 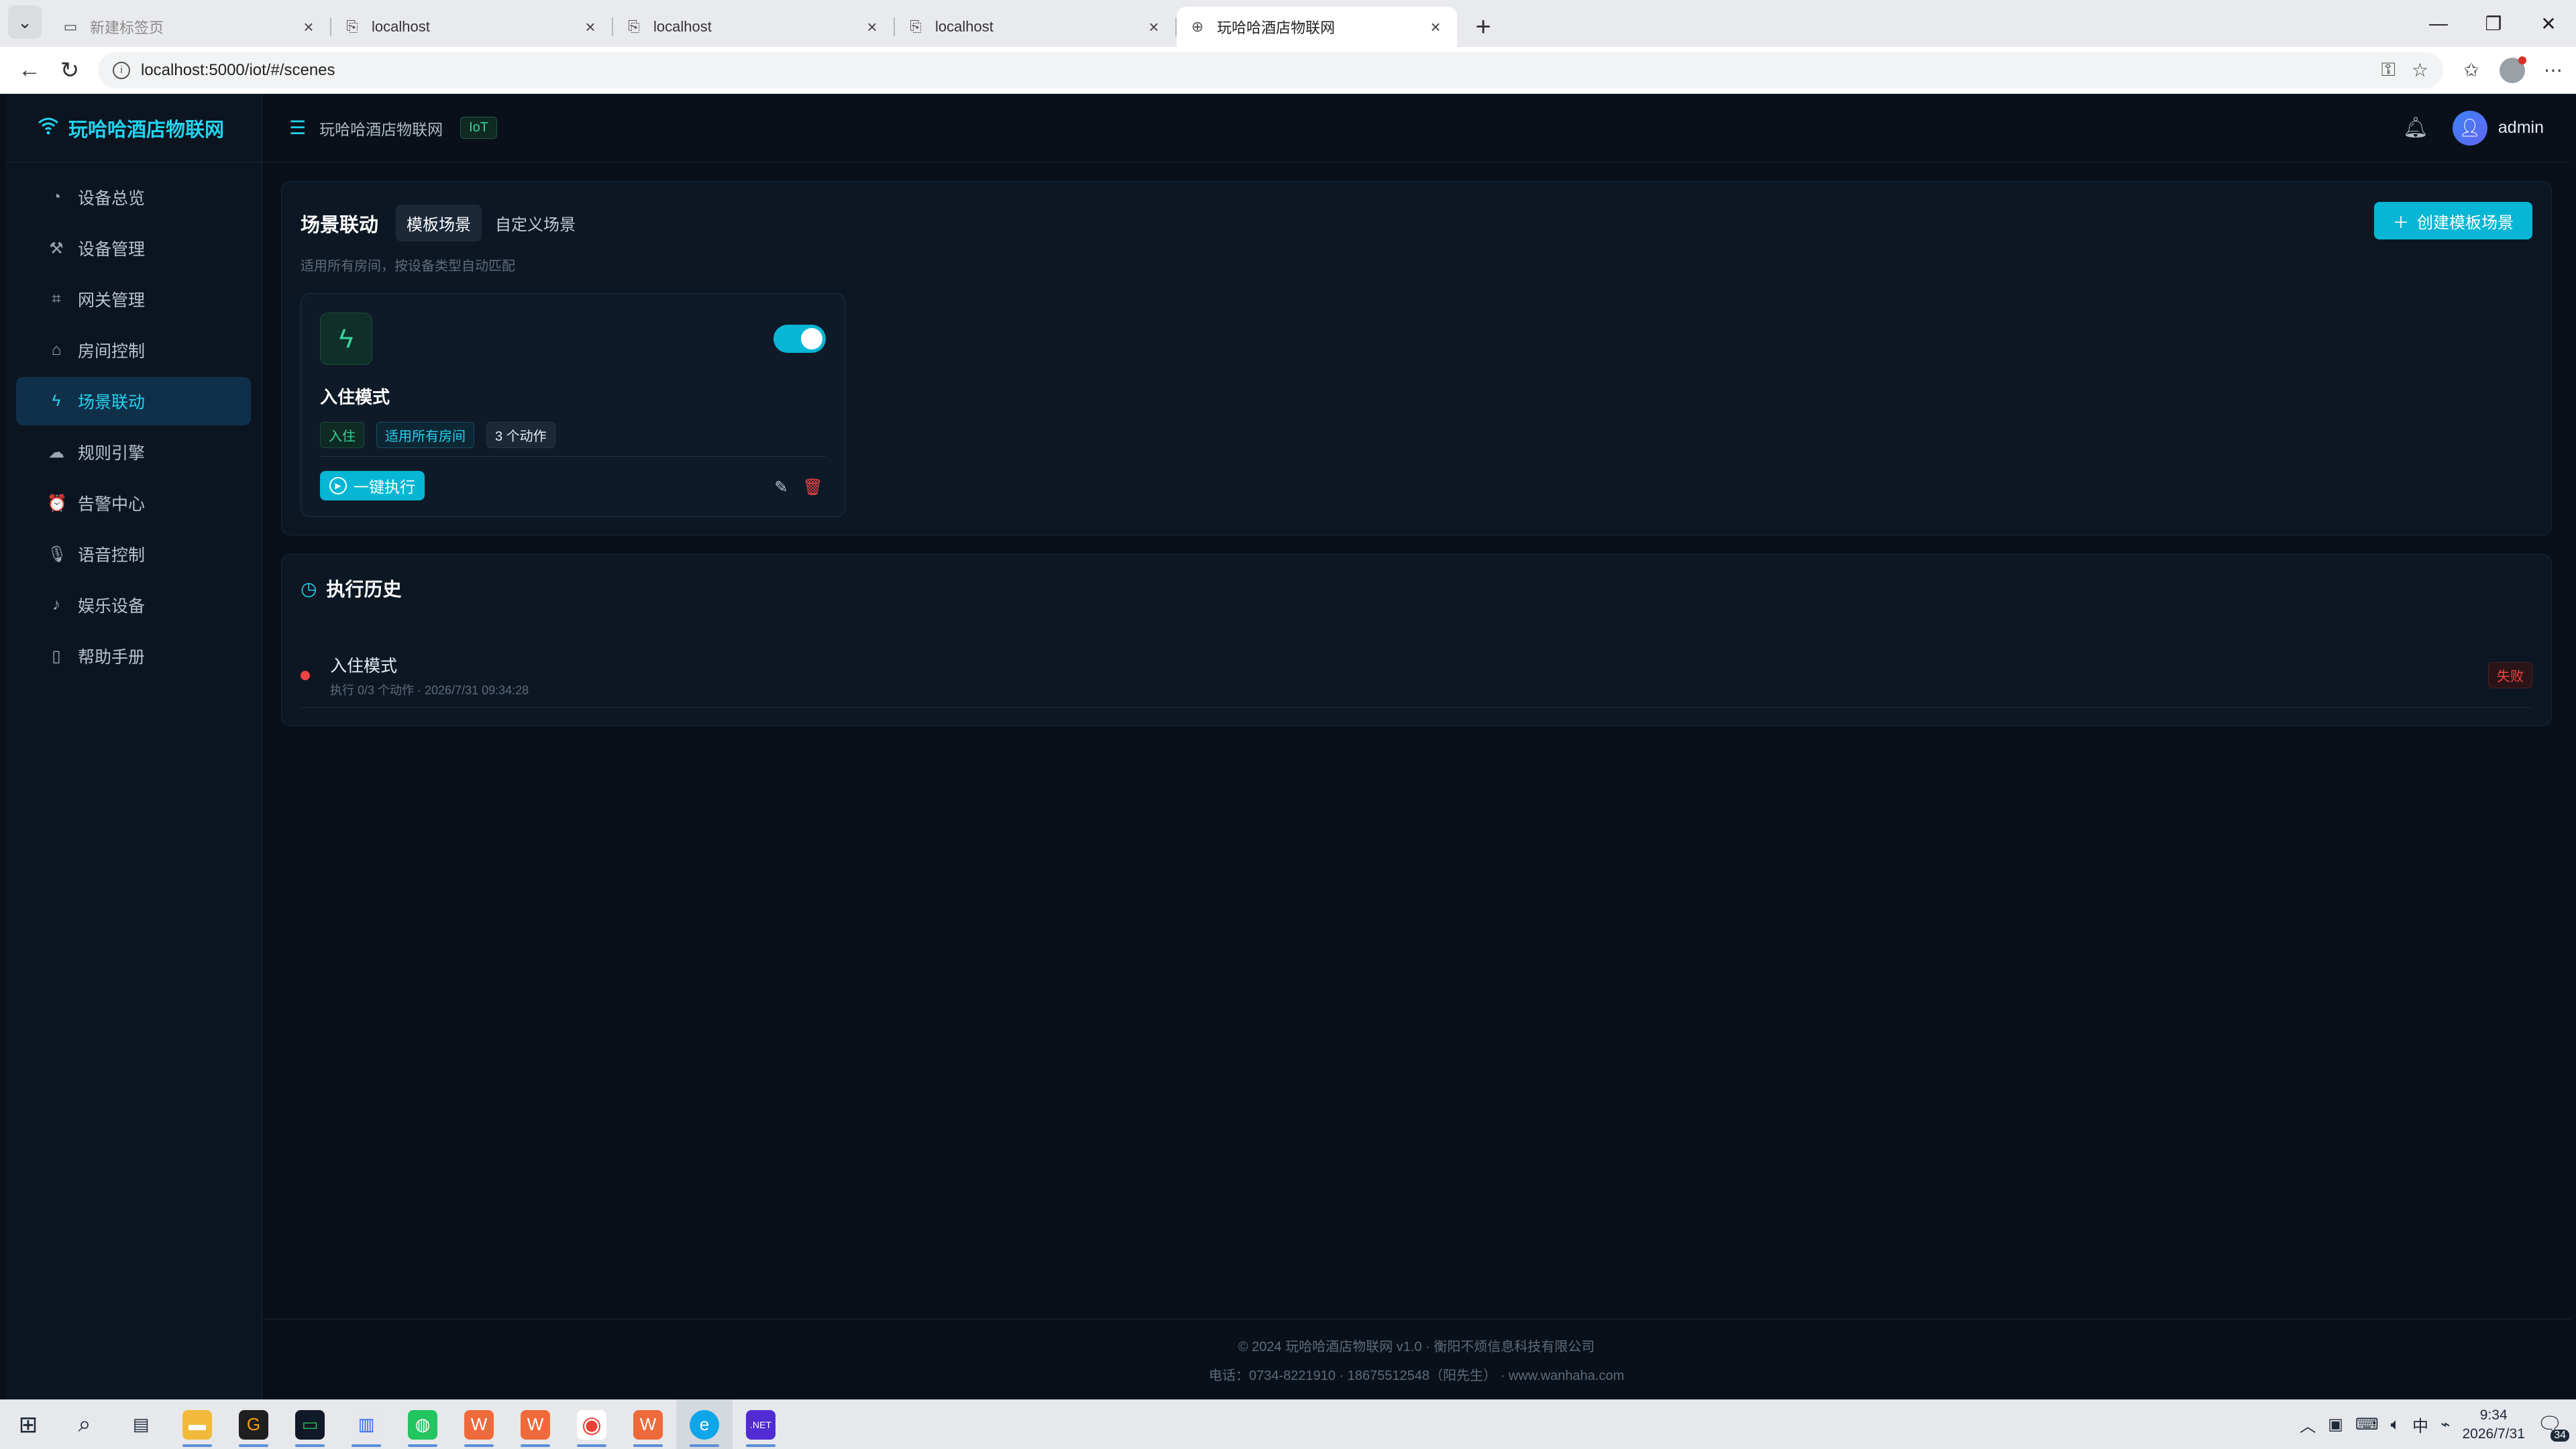 I want to click on app-g-icon: G, so click(x=253, y=1424).